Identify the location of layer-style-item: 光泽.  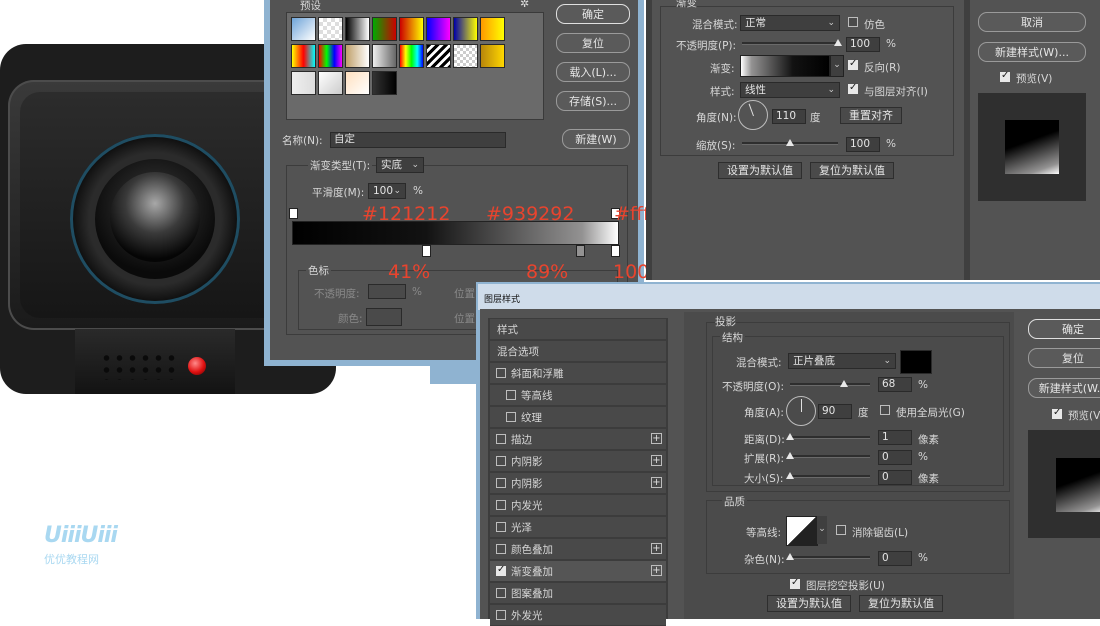
(578, 527).